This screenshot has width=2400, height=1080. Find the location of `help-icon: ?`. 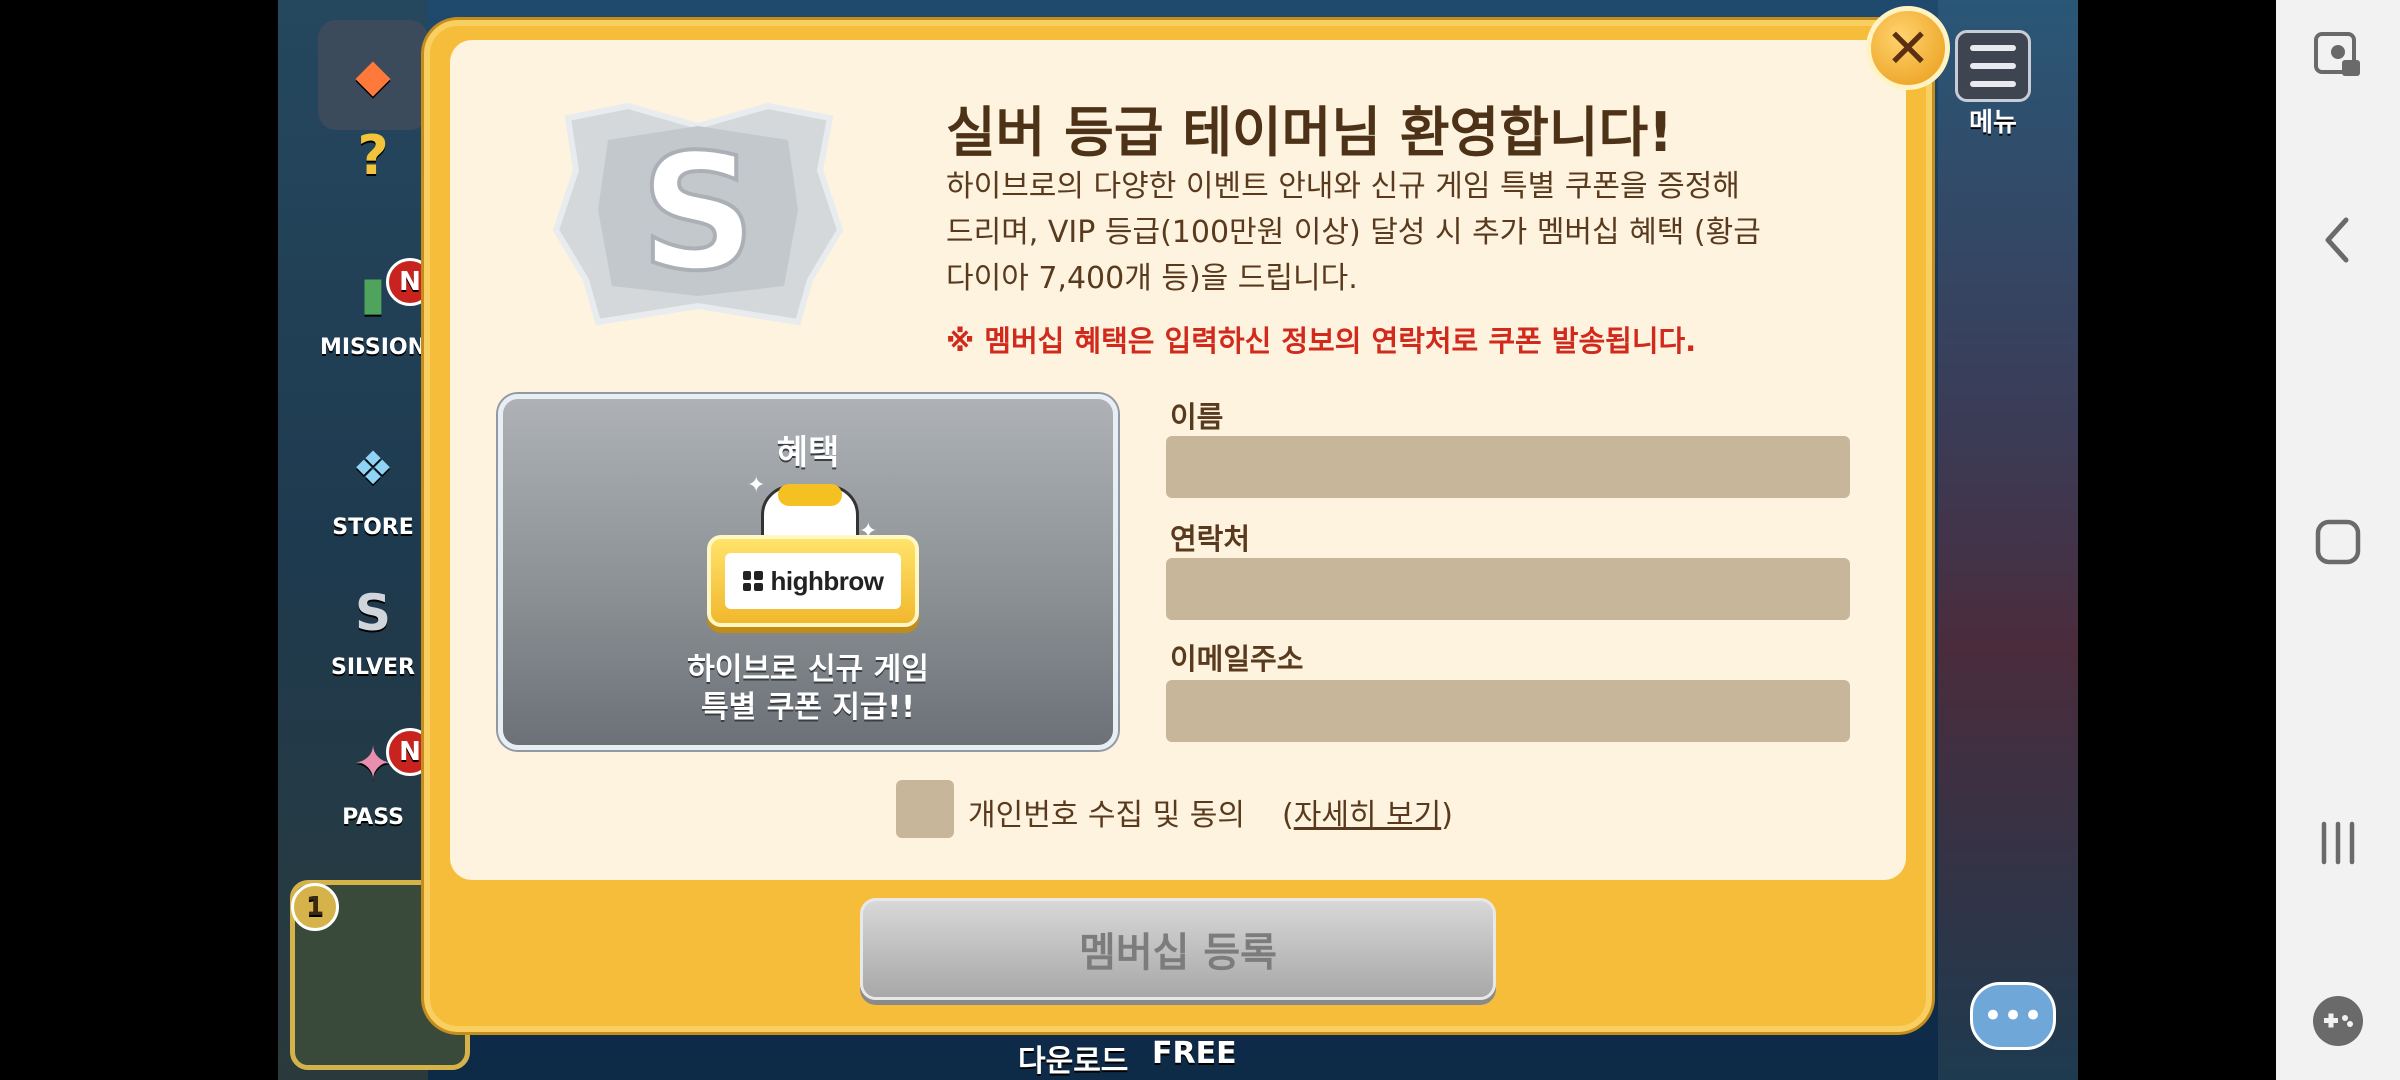

help-icon: ? is located at coordinates (373, 155).